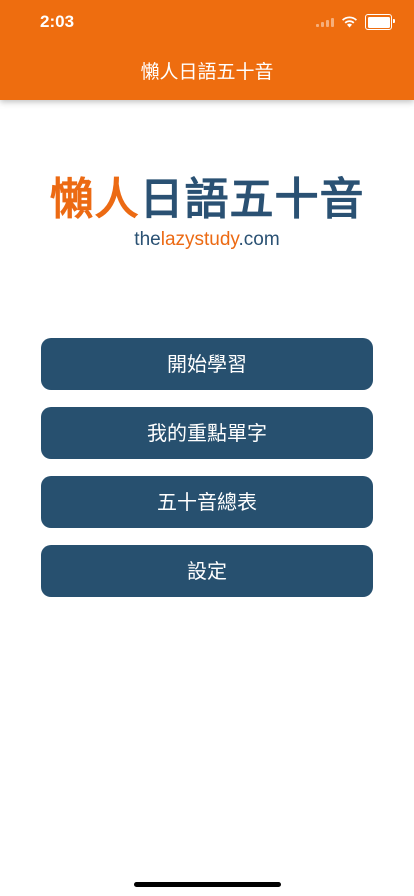 The width and height of the screenshot is (414, 896). Describe the element at coordinates (380, 22) in the screenshot. I see `battery-icon` at that location.